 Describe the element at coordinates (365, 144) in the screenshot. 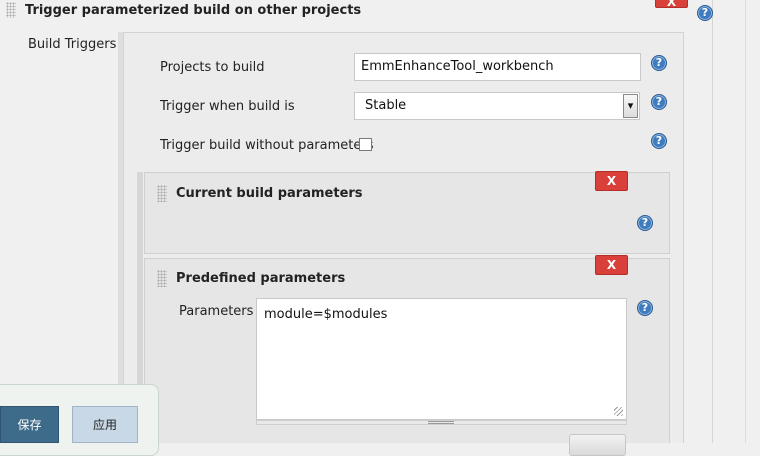

I see `without-params-checkbox` at that location.